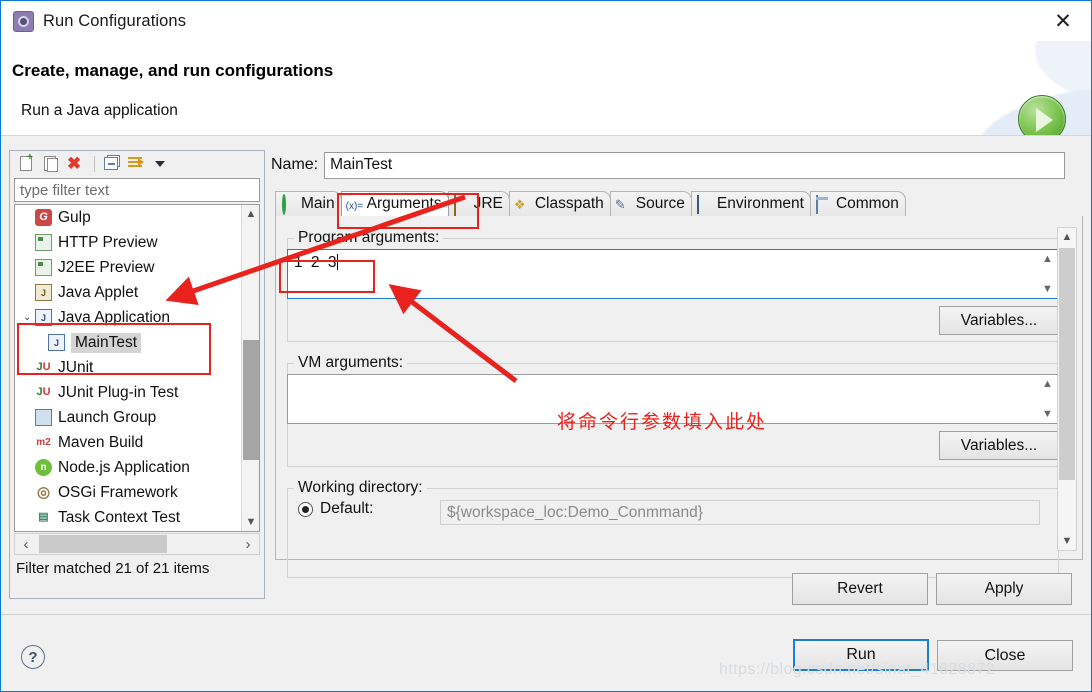 Image resolution: width=1092 pixels, height=692 pixels. Describe the element at coordinates (43, 217) in the screenshot. I see `gulp-icon: G` at that location.